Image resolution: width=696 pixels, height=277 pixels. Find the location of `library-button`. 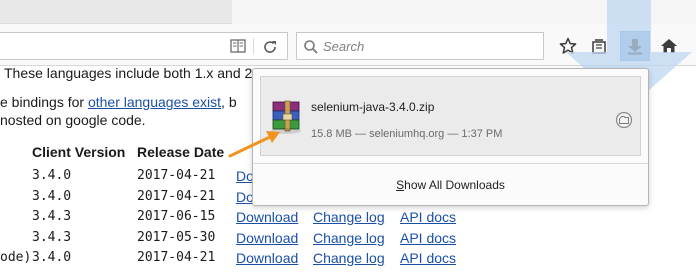

library-button is located at coordinates (599, 46).